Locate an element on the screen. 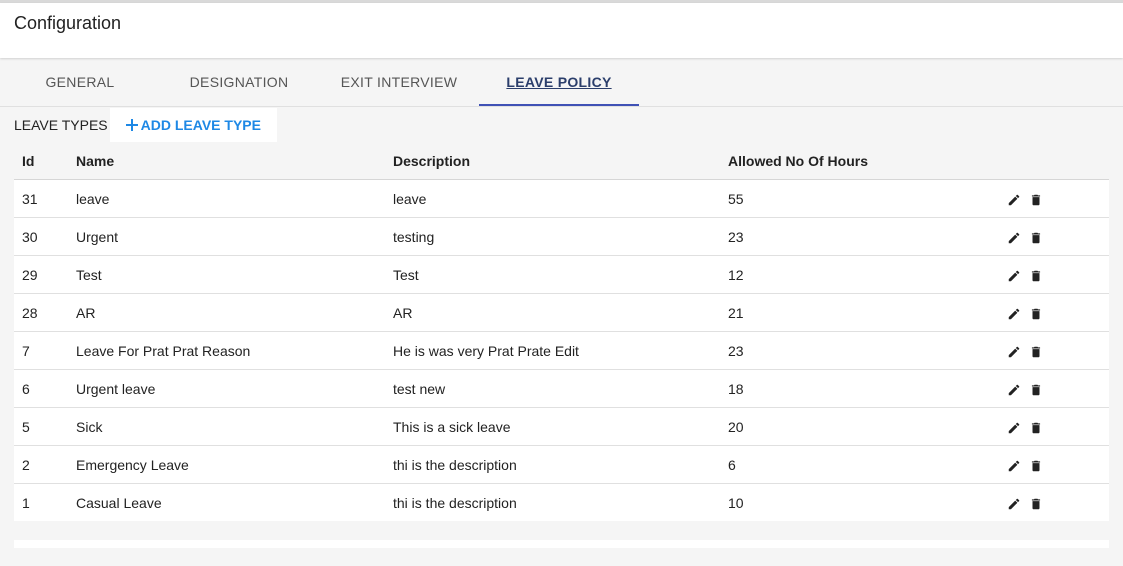 This screenshot has height=566, width=1123. leave-types-label: LEAVE TYPES is located at coordinates (61, 125).